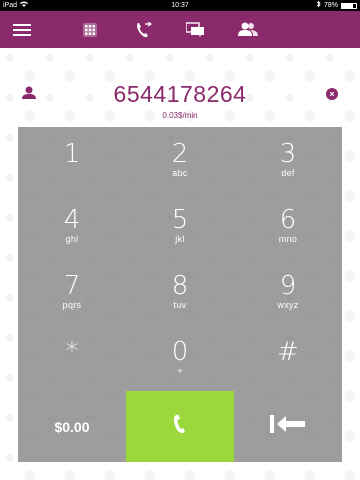 The image size is (360, 480). Describe the element at coordinates (332, 94) in the screenshot. I see `clear-number-icon: ×` at that location.